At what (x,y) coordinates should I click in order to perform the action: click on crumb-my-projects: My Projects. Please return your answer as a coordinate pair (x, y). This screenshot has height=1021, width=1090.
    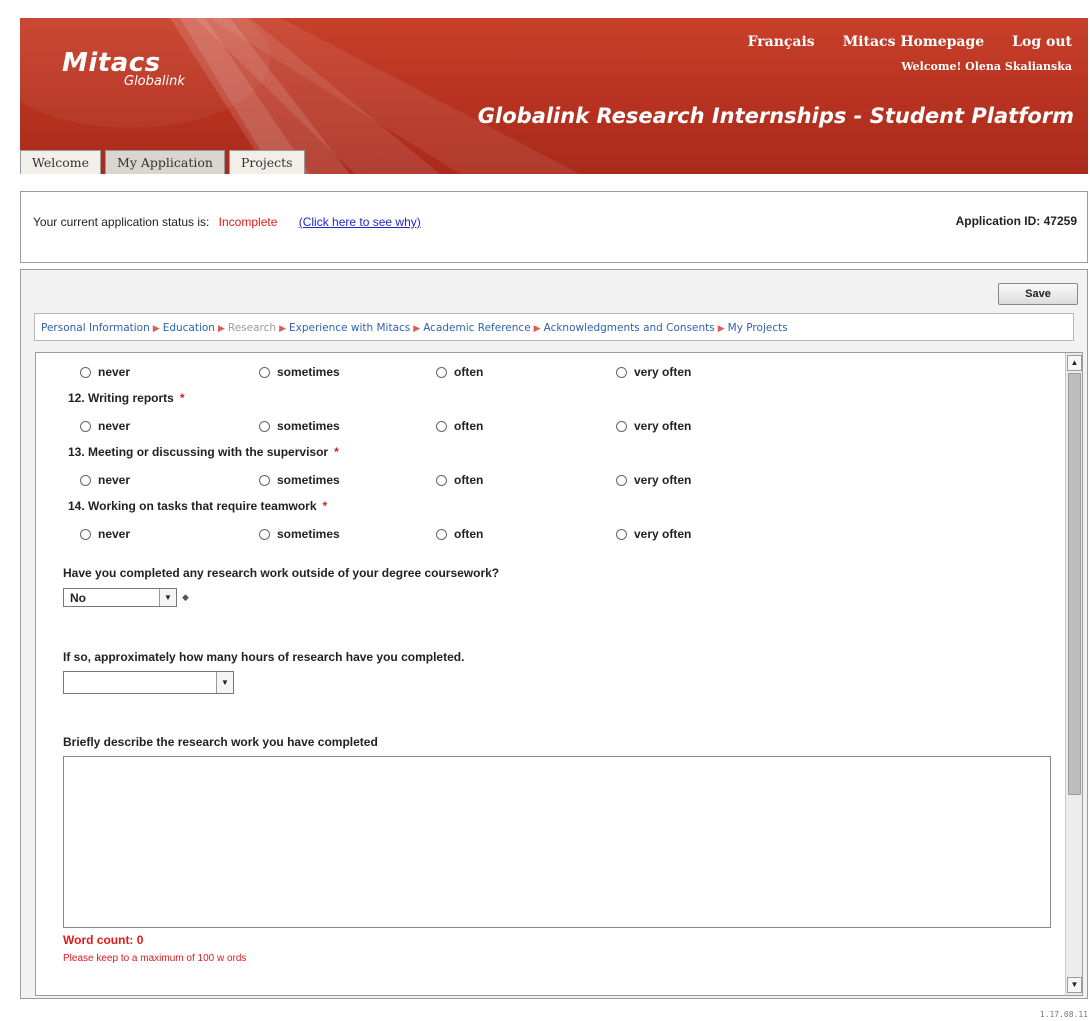
    Looking at the image, I should click on (758, 328).